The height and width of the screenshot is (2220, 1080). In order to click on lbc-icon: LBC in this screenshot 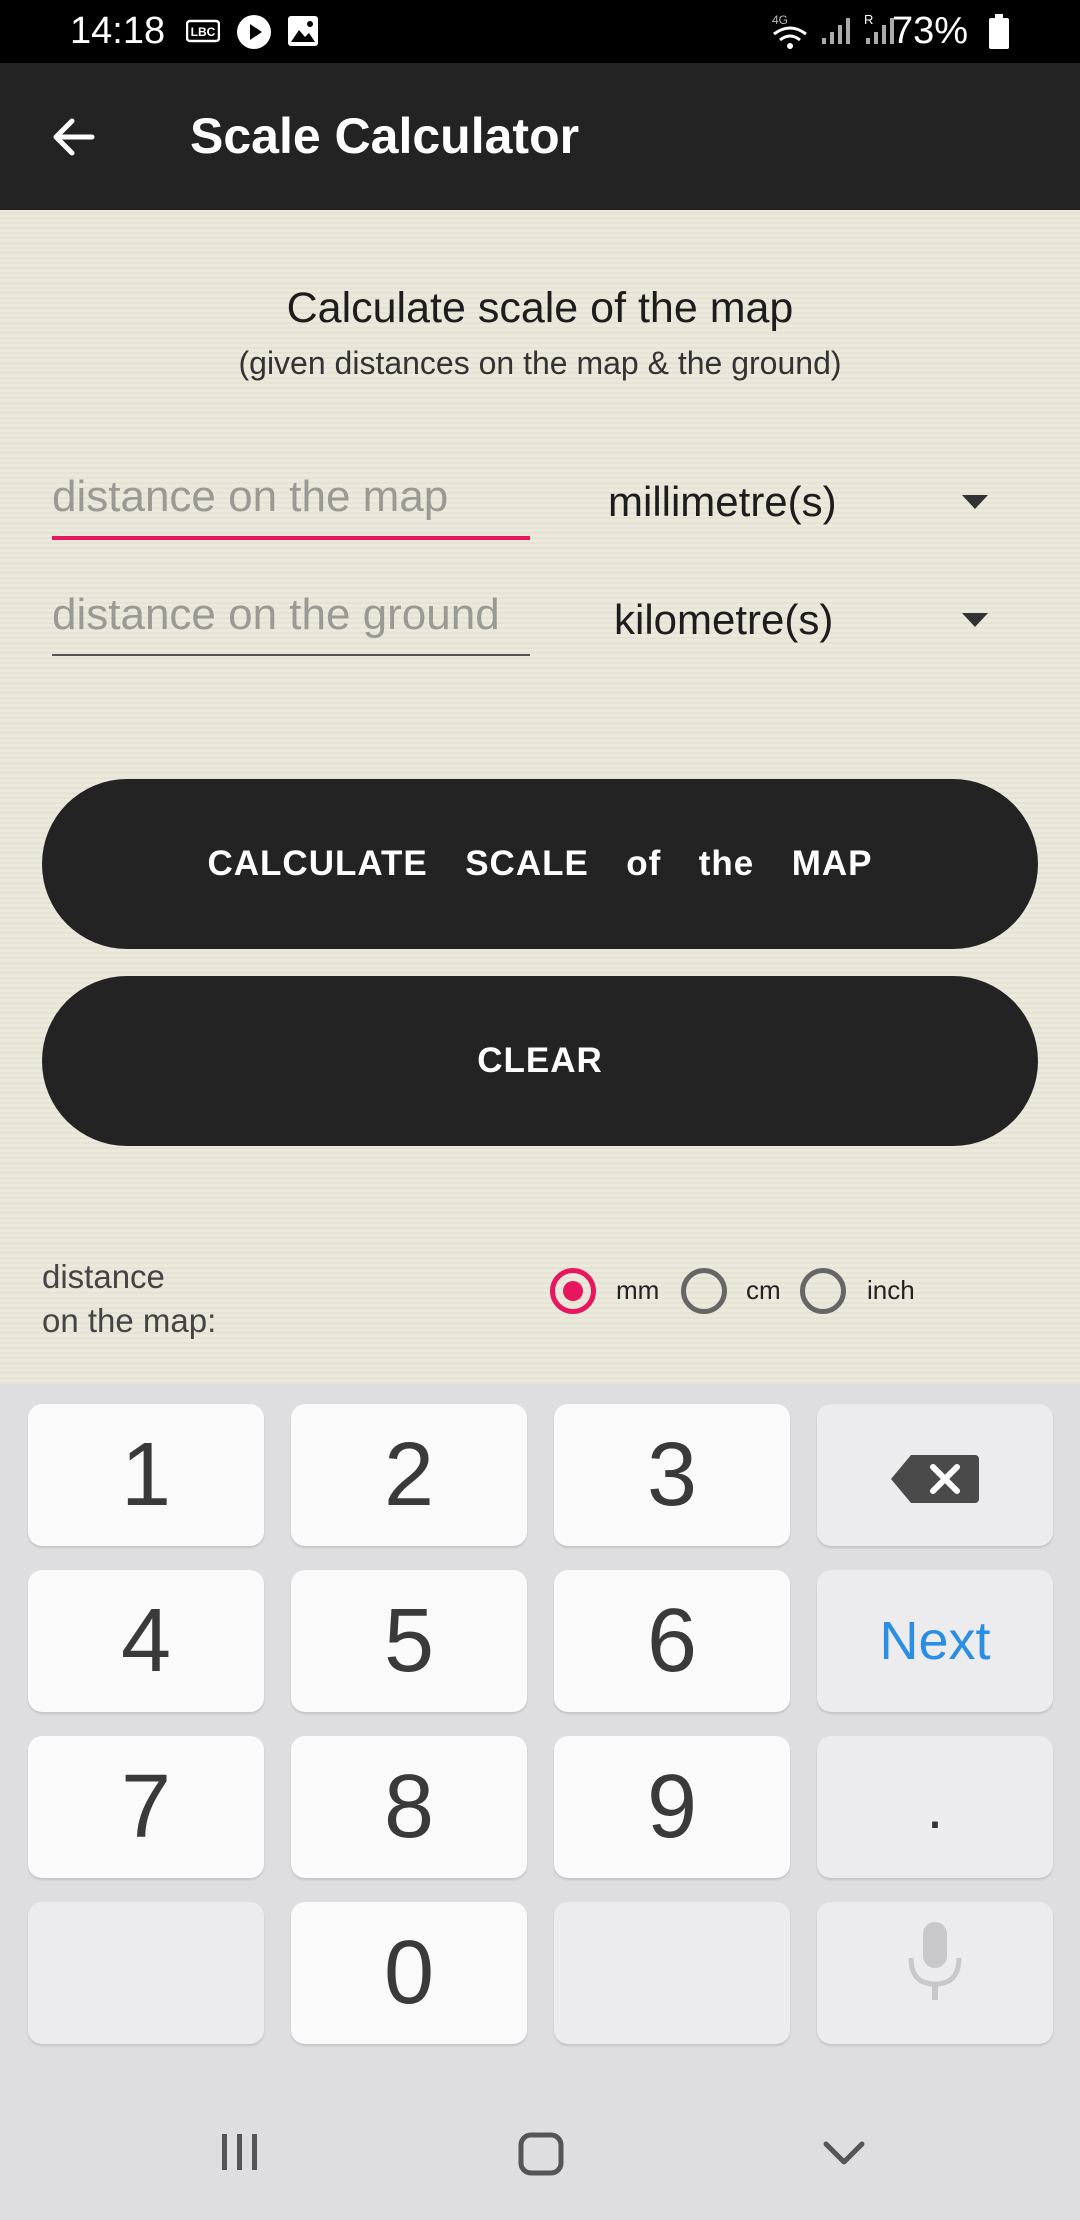, I will do `click(203, 33)`.